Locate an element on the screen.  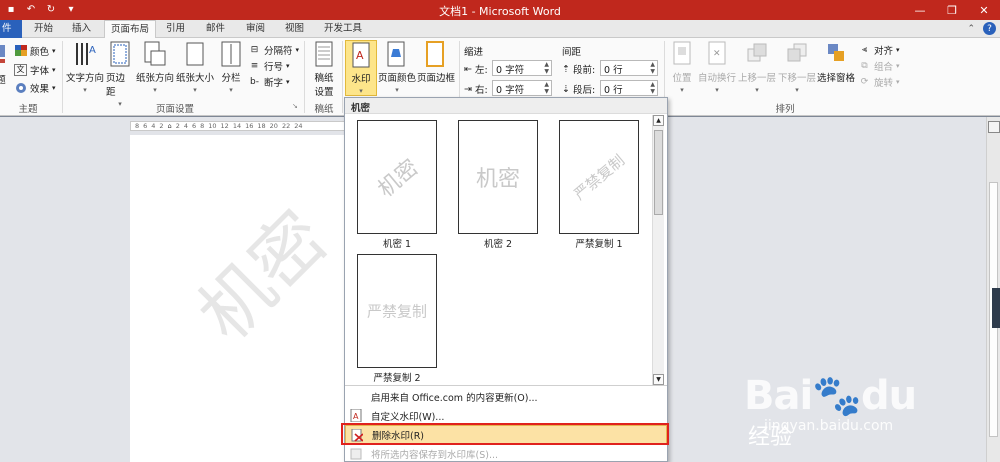
paper-size-button: 纸张大小 ▾ is located at coordinates (195, 67).